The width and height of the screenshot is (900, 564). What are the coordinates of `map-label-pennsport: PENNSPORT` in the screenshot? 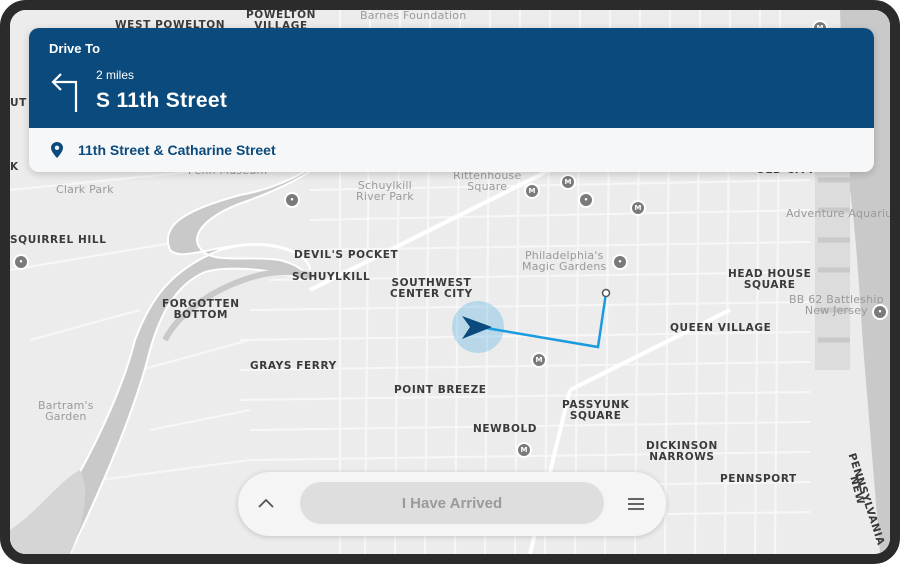 It's located at (758, 479).